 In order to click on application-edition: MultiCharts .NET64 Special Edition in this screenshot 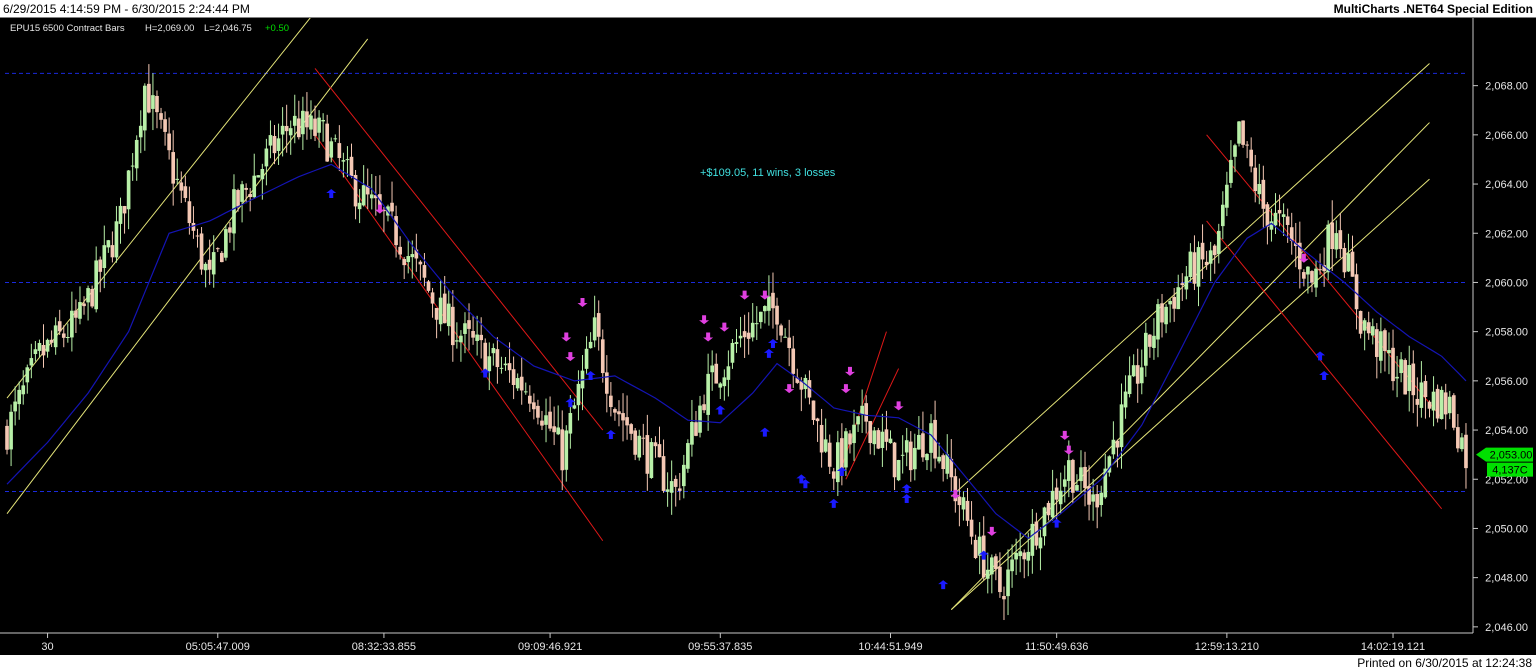, I will do `click(1433, 9)`.